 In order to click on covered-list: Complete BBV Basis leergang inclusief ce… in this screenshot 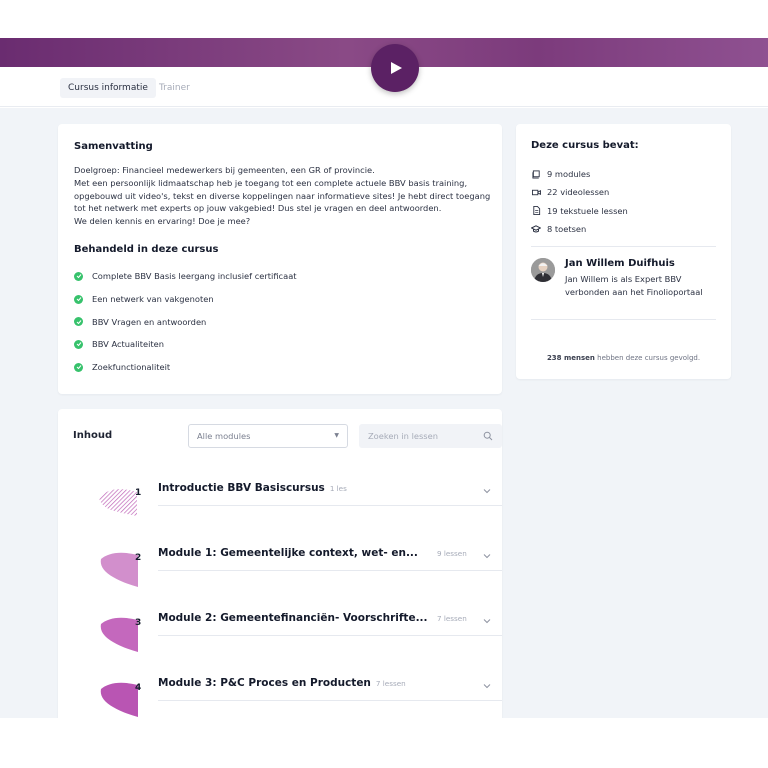, I will do `click(280, 321)`.